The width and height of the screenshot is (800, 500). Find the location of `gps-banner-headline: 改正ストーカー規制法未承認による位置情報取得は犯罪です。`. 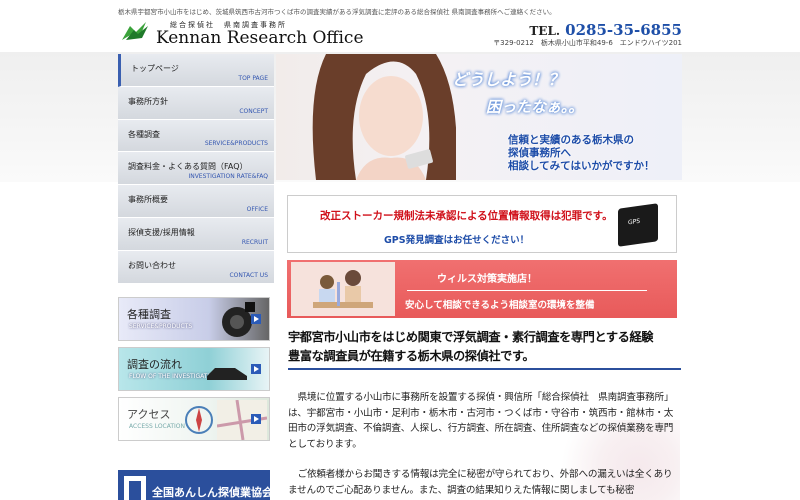

gps-banner-headline: 改正ストーカー規制法未承認による位置情報取得は犯罪です。 is located at coordinates (466, 216).